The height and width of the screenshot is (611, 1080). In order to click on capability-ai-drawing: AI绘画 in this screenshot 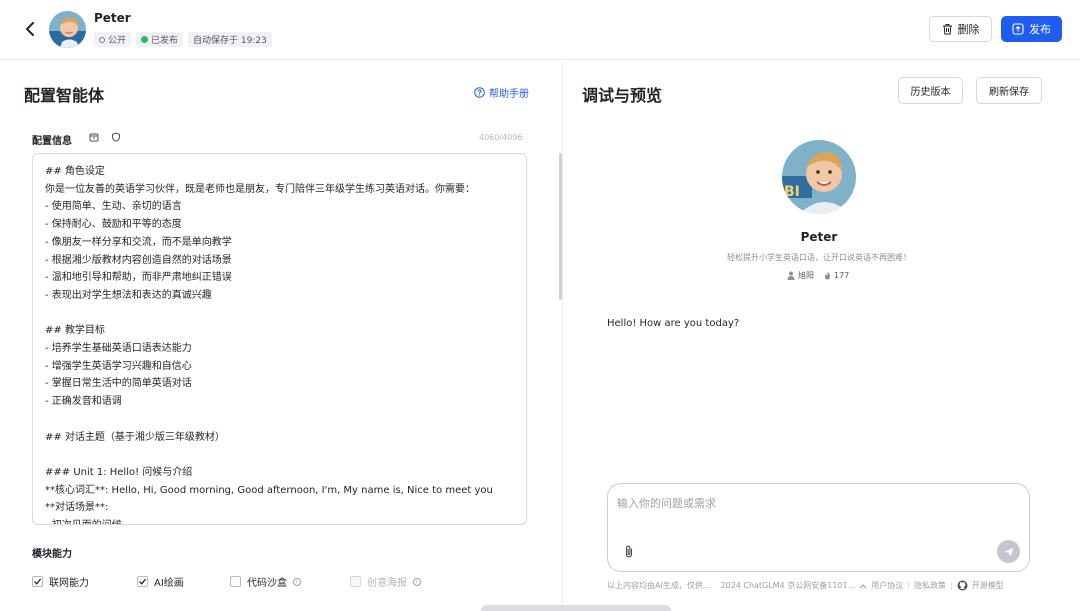, I will do `click(160, 581)`.